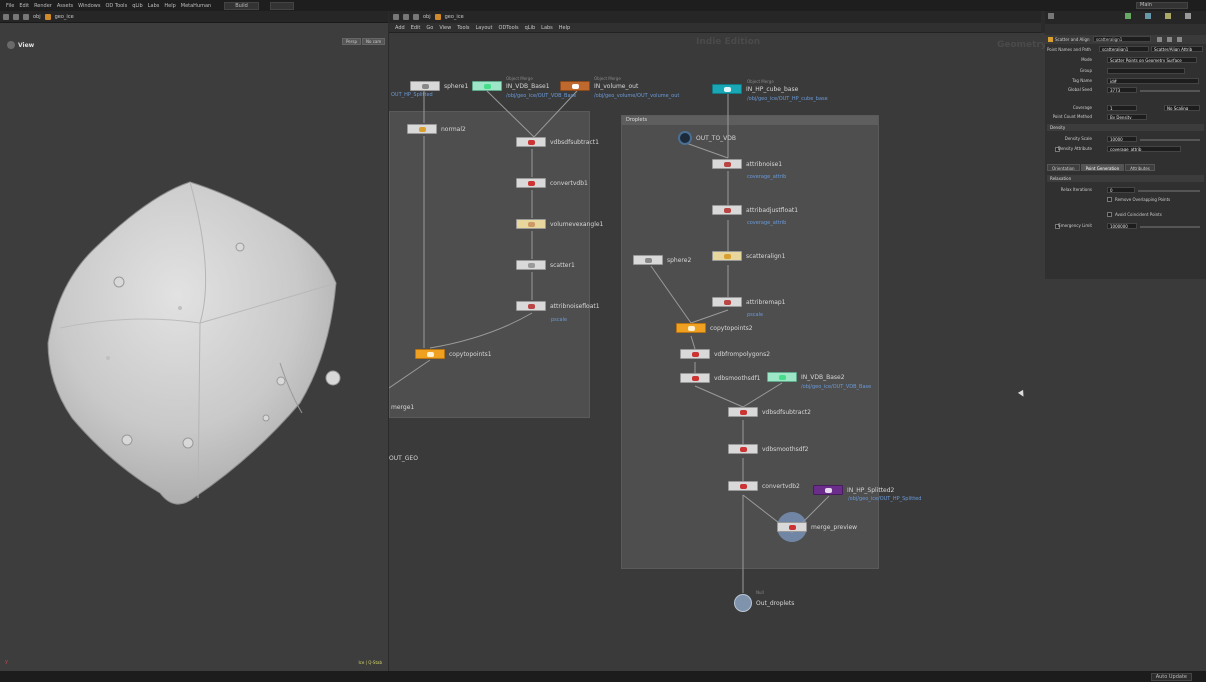 Image resolution: width=1206 pixels, height=682 pixels. I want to click on scatter1-tile, so click(531, 265).